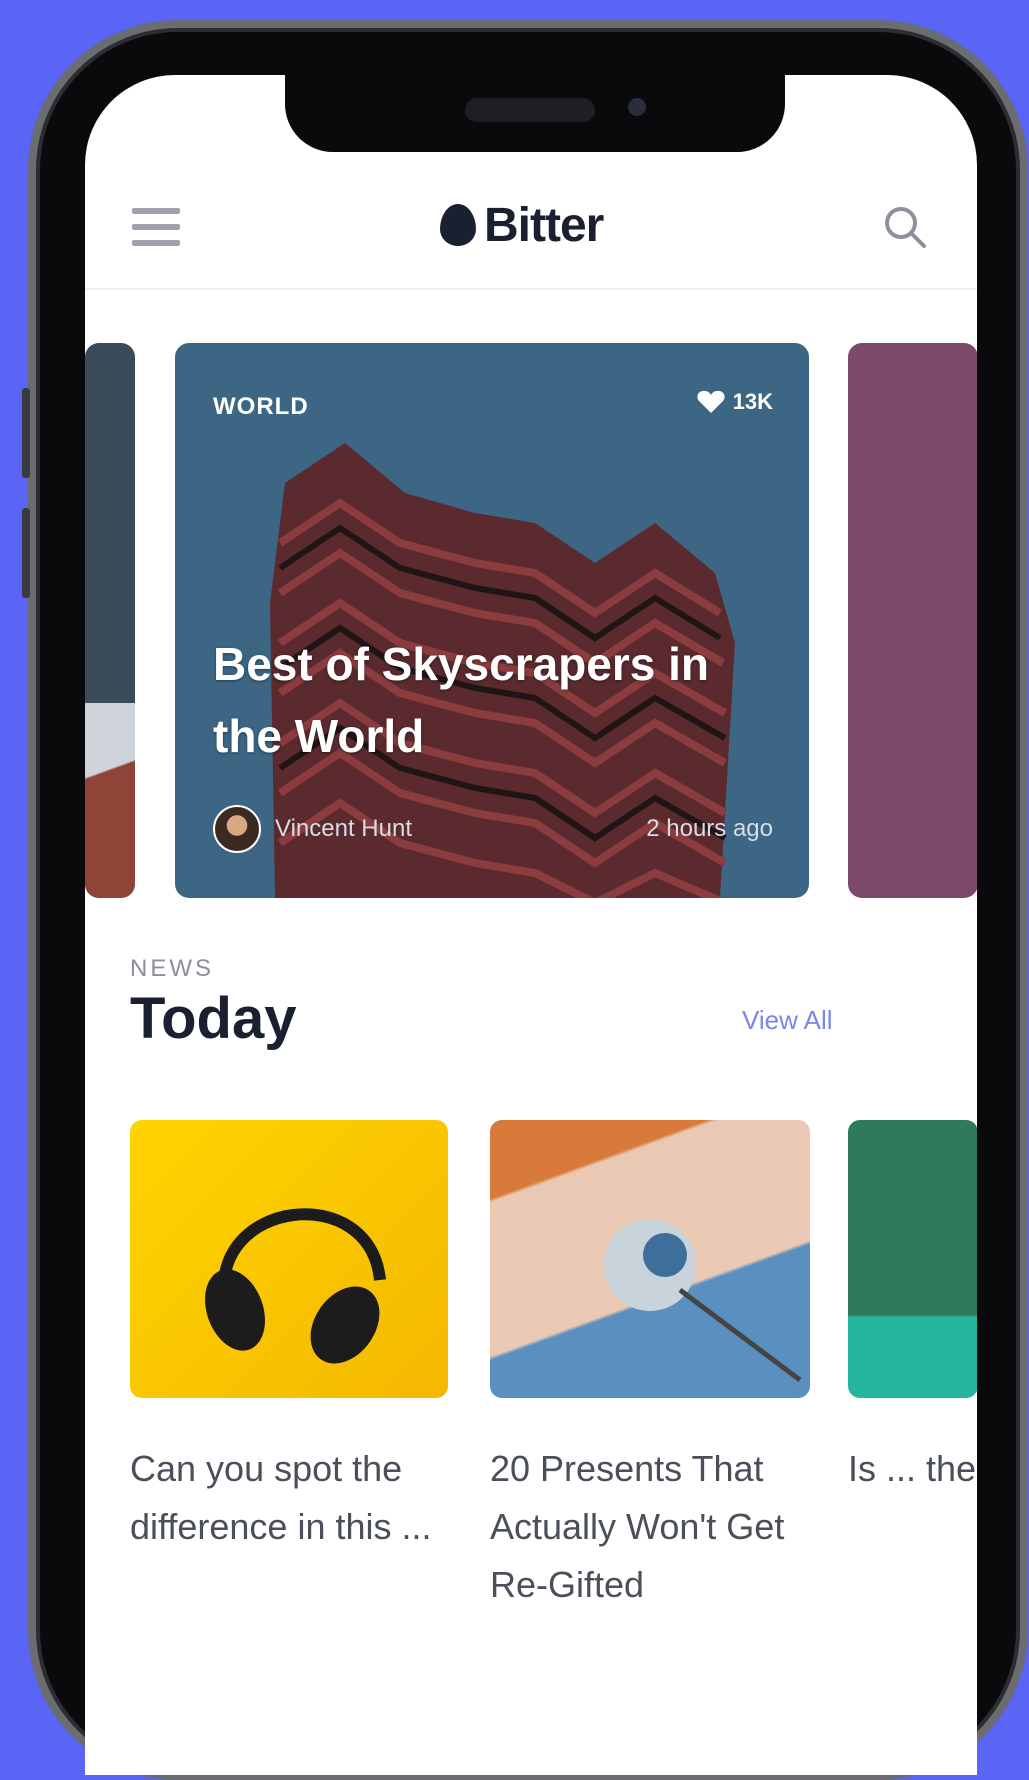 This screenshot has height=1780, width=1029. What do you see at coordinates (156, 227) in the screenshot?
I see `hamburger-menu-icon` at bounding box center [156, 227].